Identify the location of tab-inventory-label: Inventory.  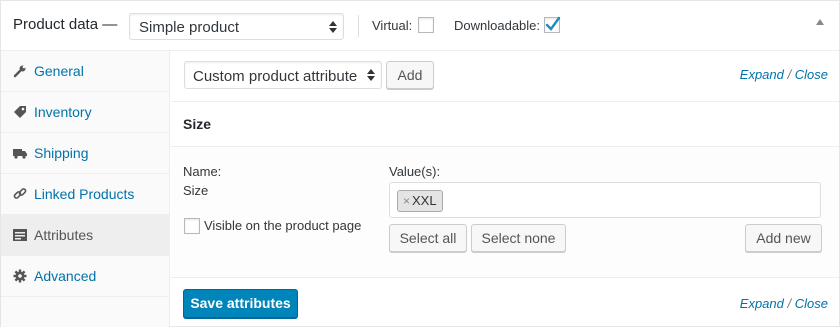
(63, 112).